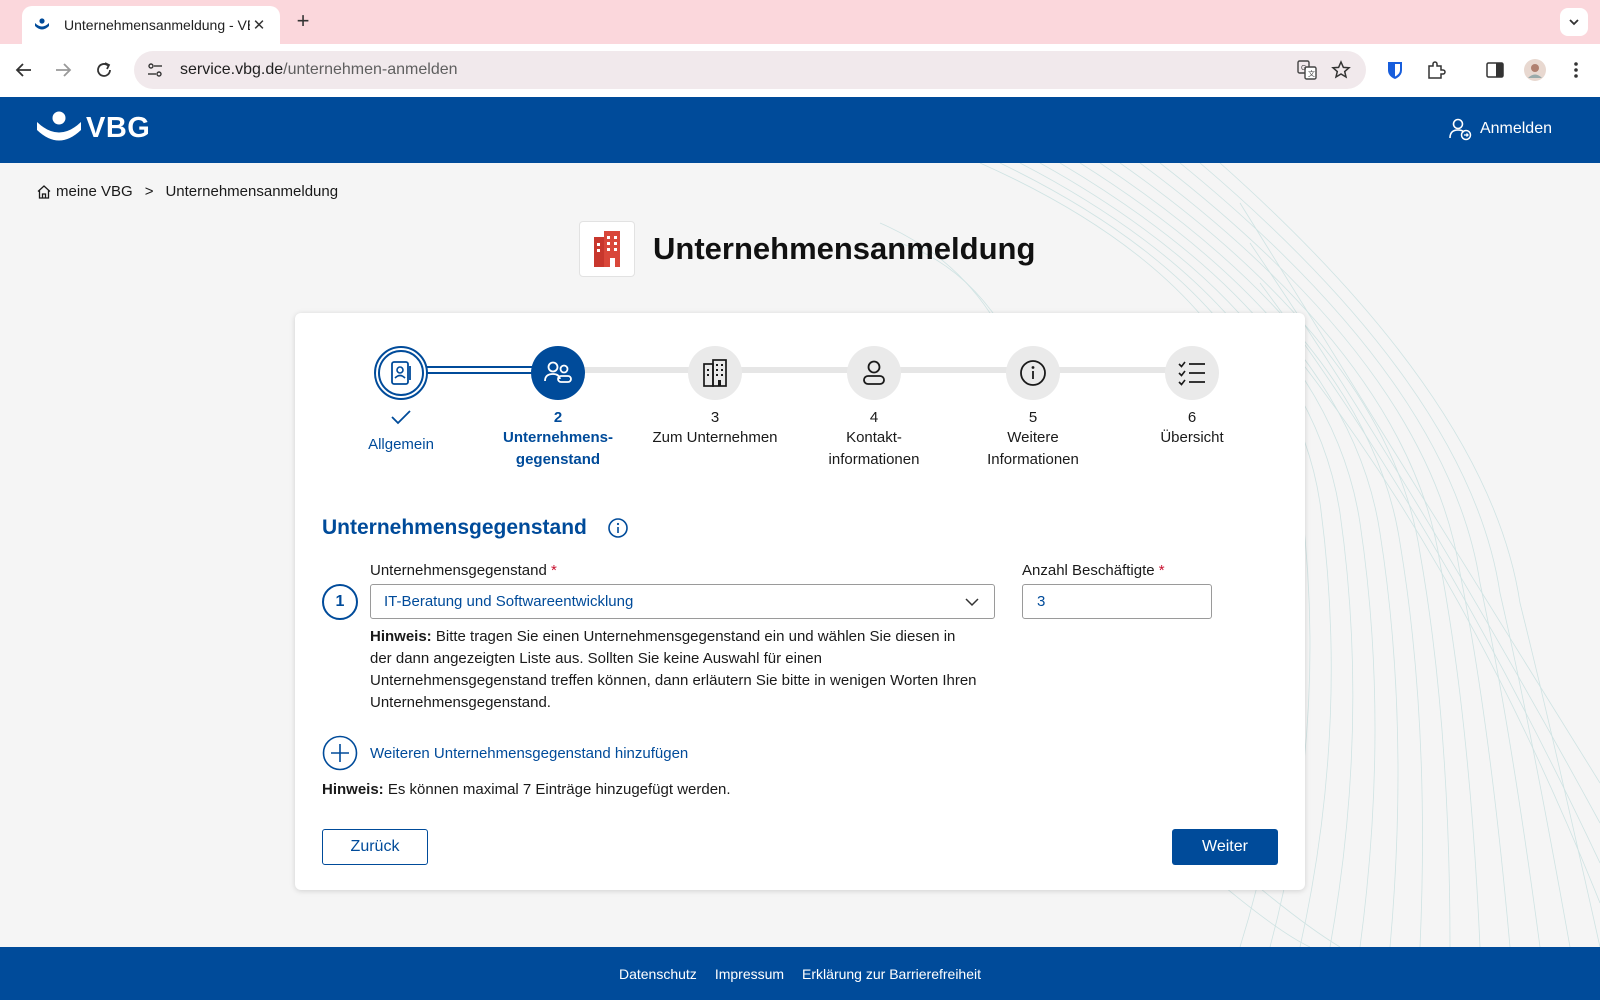 This screenshot has height=1000, width=1600. I want to click on browser-toolbar: service.vbg.de/unternehmen-anmelden G文, so click(800, 70).